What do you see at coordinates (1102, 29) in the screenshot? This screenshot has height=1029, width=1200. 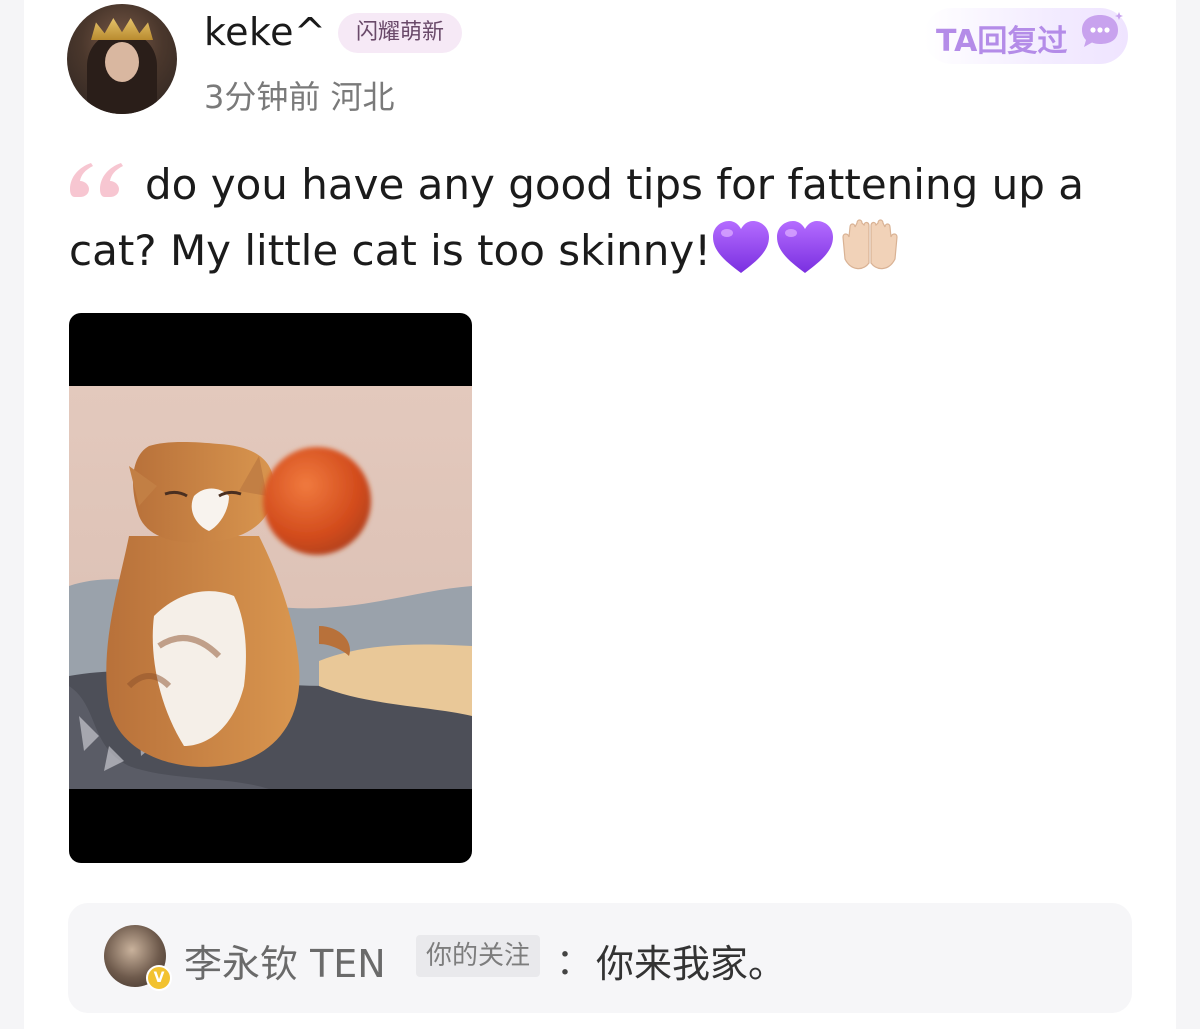 I see `chat-bubble-icon` at bounding box center [1102, 29].